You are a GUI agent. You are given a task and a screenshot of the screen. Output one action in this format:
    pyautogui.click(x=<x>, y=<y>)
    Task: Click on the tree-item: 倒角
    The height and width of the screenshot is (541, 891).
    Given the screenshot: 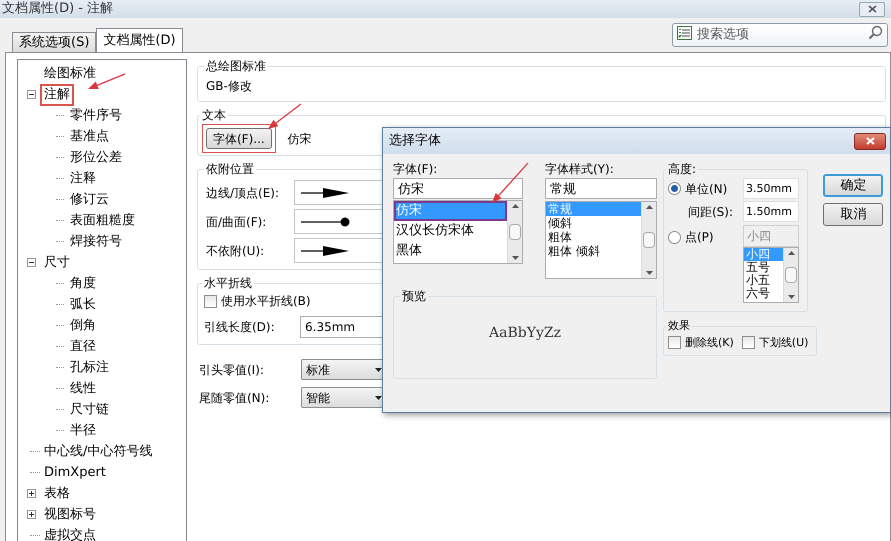 What is the action you would take?
    pyautogui.click(x=83, y=325)
    